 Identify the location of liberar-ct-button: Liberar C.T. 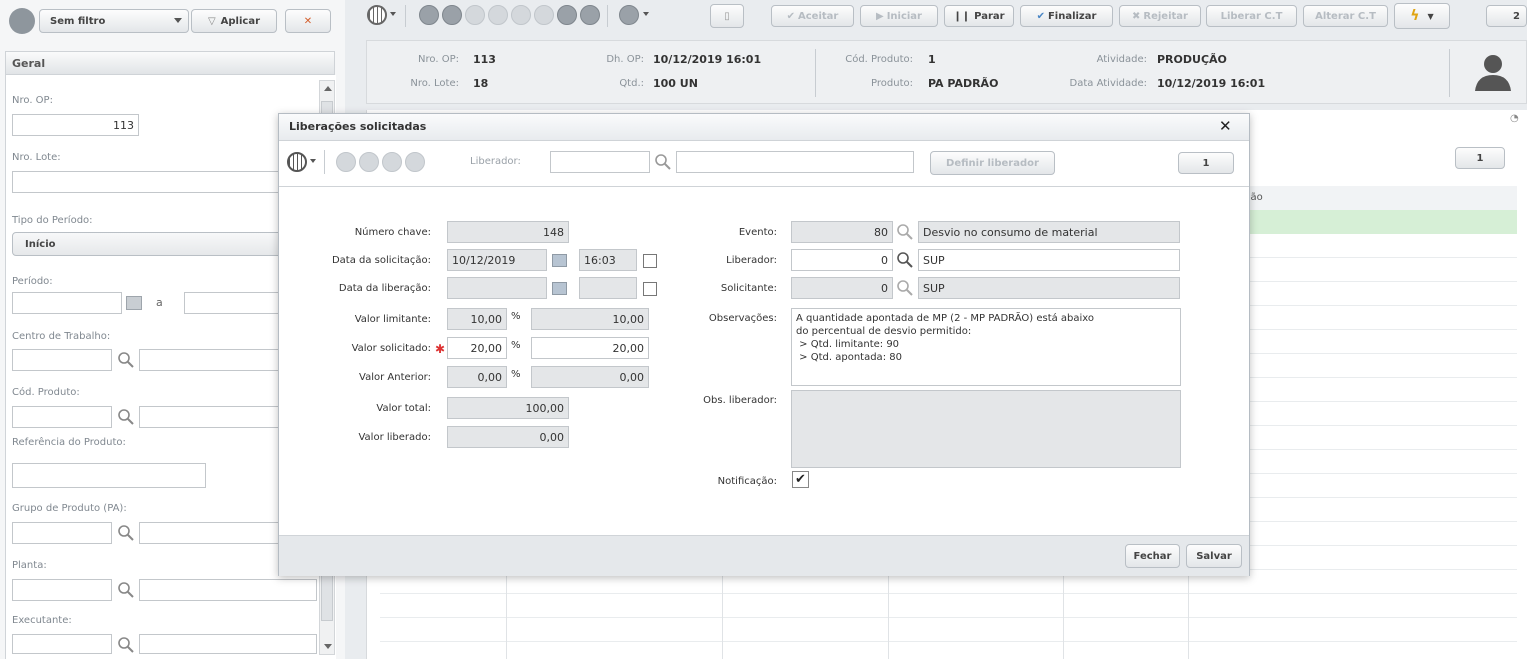
(1251, 16).